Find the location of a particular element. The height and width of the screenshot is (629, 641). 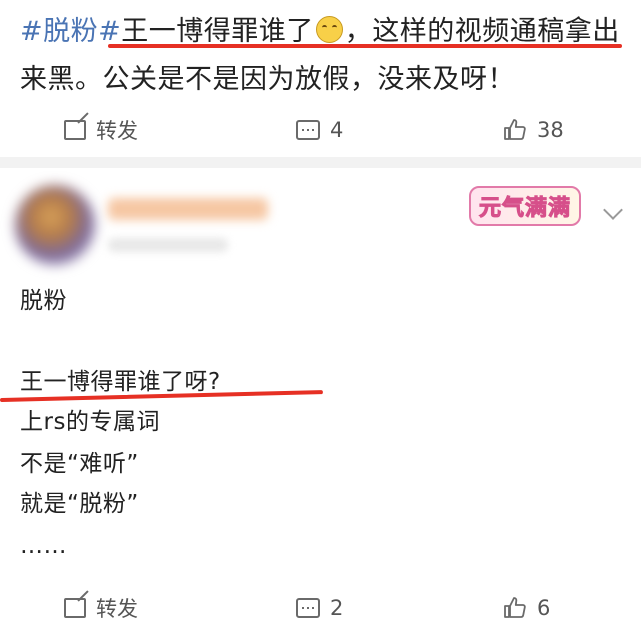

post-body-text: #脱粉#王一博得罪谁了 ，这样的视频通稿拿出来黑。公关是不是因为放假，没来及呀！ is located at coordinates (322, 56).